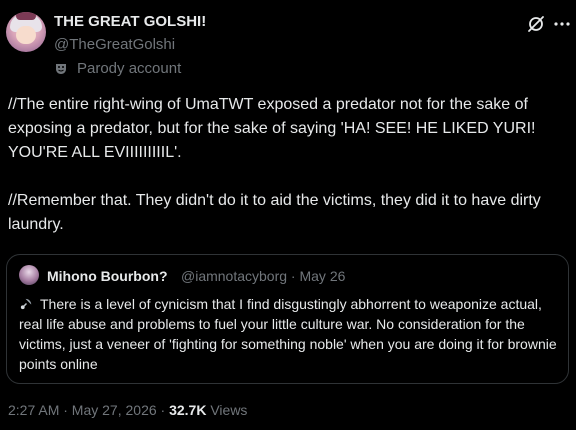  Describe the element at coordinates (114, 44) in the screenshot. I see `author-handle: @TheGreatGolshi` at that location.